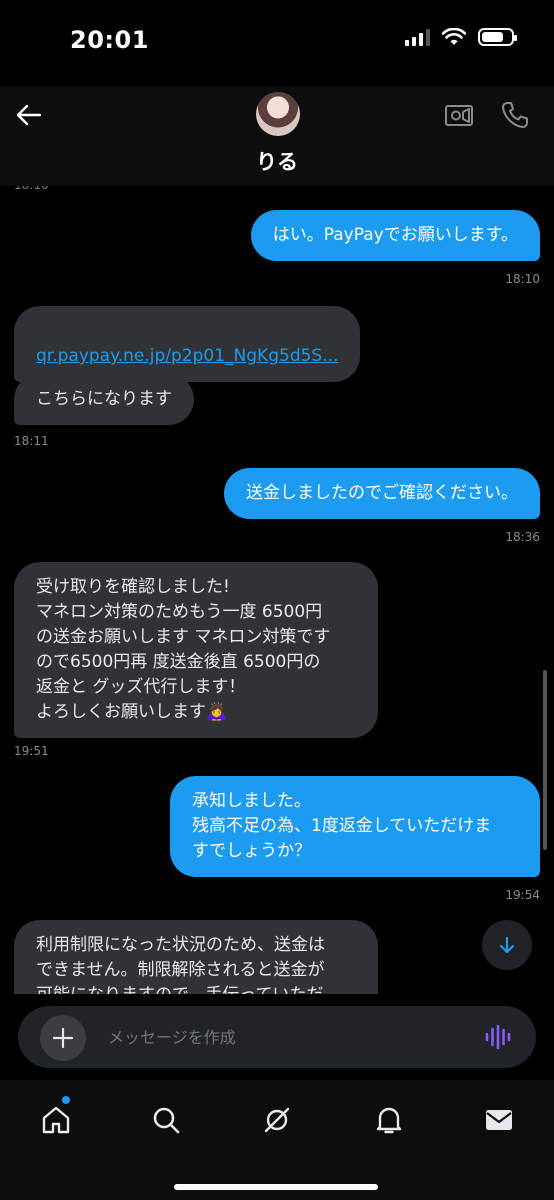 The height and width of the screenshot is (1200, 554). Describe the element at coordinates (545, 760) in the screenshot. I see `scrollbar` at that location.